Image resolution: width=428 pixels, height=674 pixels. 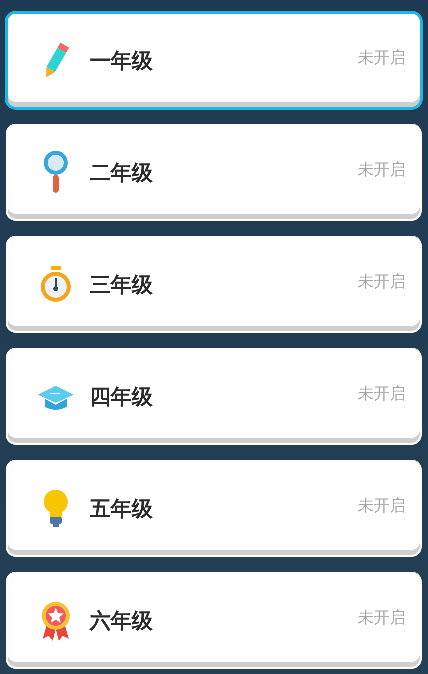 I want to click on grade-card: 二年级 未开启, so click(x=214, y=172).